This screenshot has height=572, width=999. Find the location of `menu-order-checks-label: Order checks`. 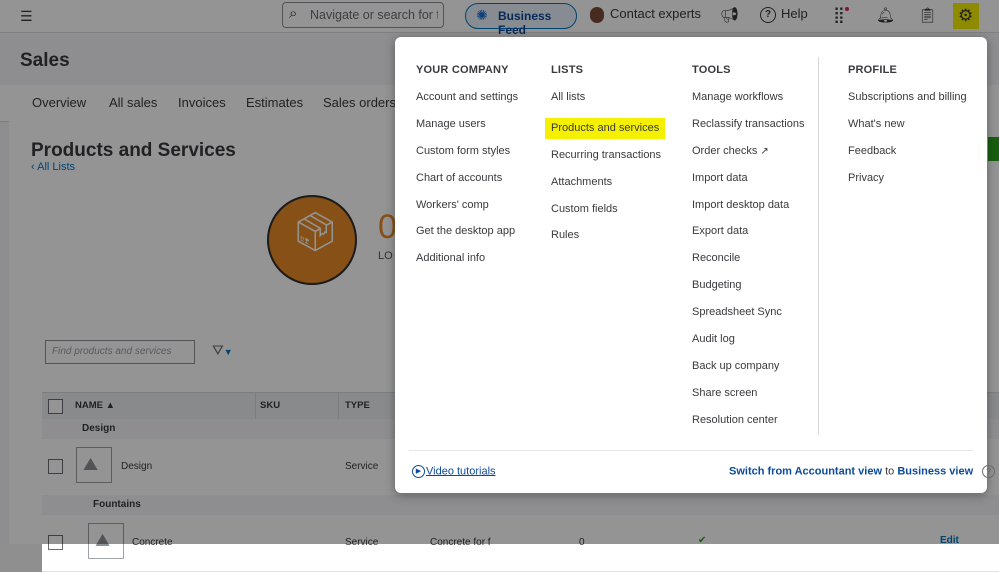

menu-order-checks-label: Order checks is located at coordinates (725, 150).